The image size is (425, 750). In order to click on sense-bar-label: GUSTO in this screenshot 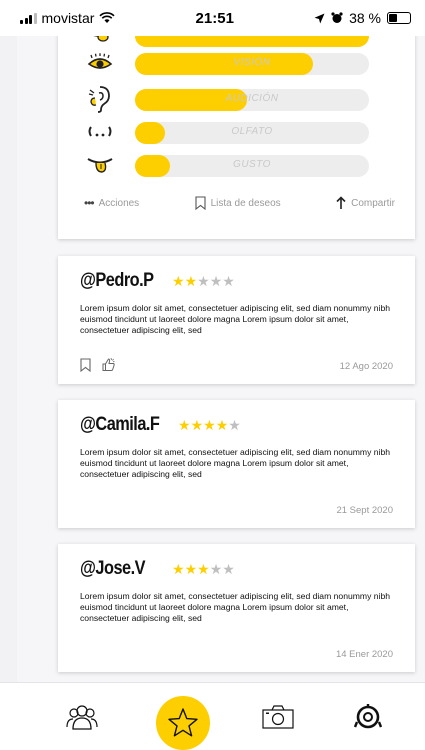, I will do `click(252, 164)`.